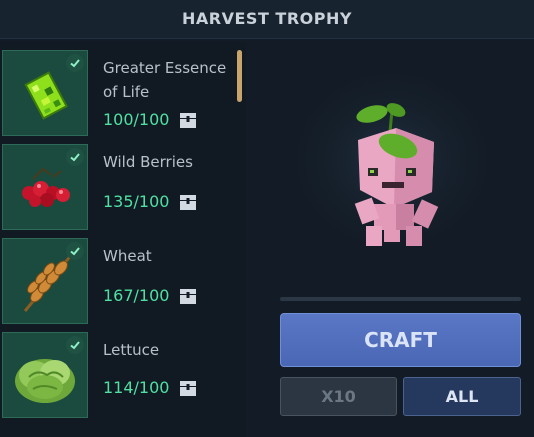 The width and height of the screenshot is (534, 437). I want to click on item-name: Lettuce, so click(131, 350).